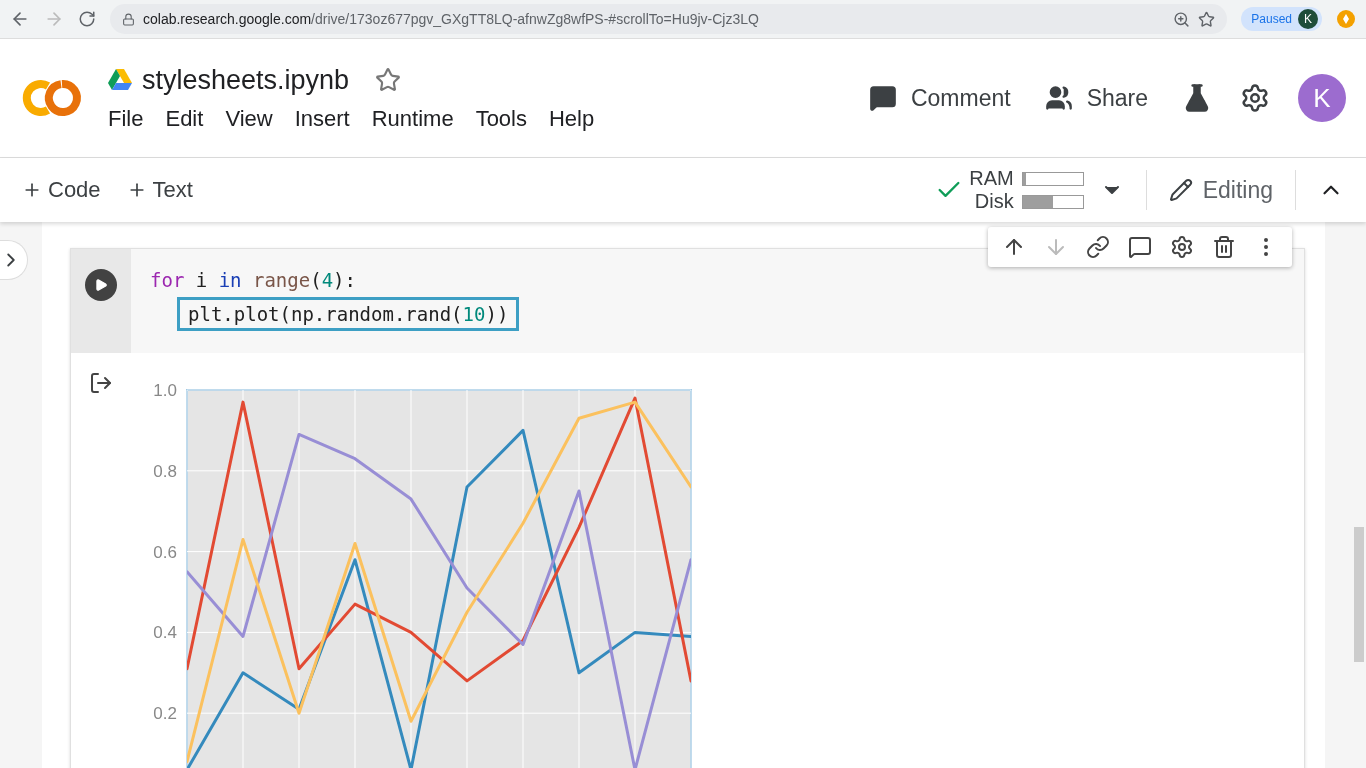  Describe the element at coordinates (87, 19) in the screenshot. I see `reload-icon` at that location.